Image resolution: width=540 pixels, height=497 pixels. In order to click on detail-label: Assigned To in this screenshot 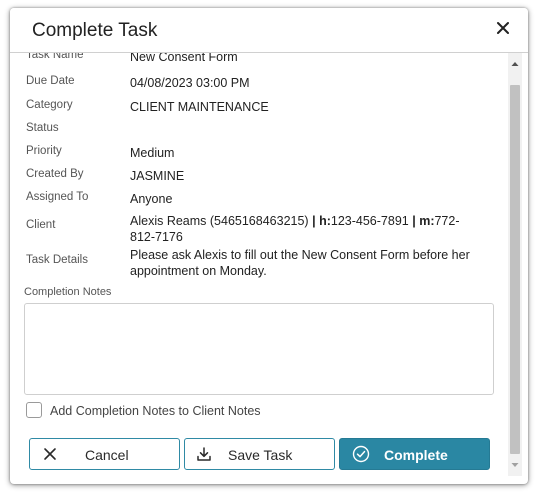, I will do `click(57, 197)`.